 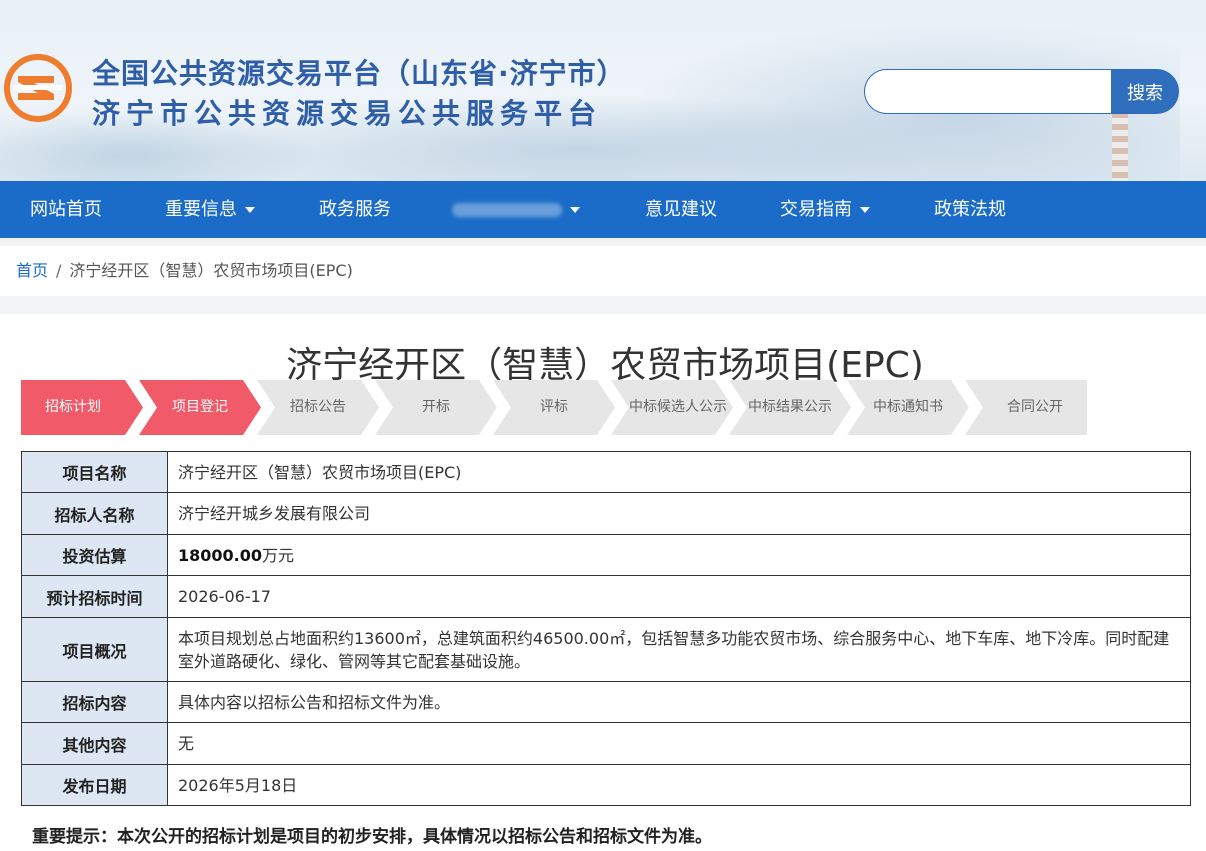 I want to click on step-label: 中标候选人公示, so click(x=678, y=407).